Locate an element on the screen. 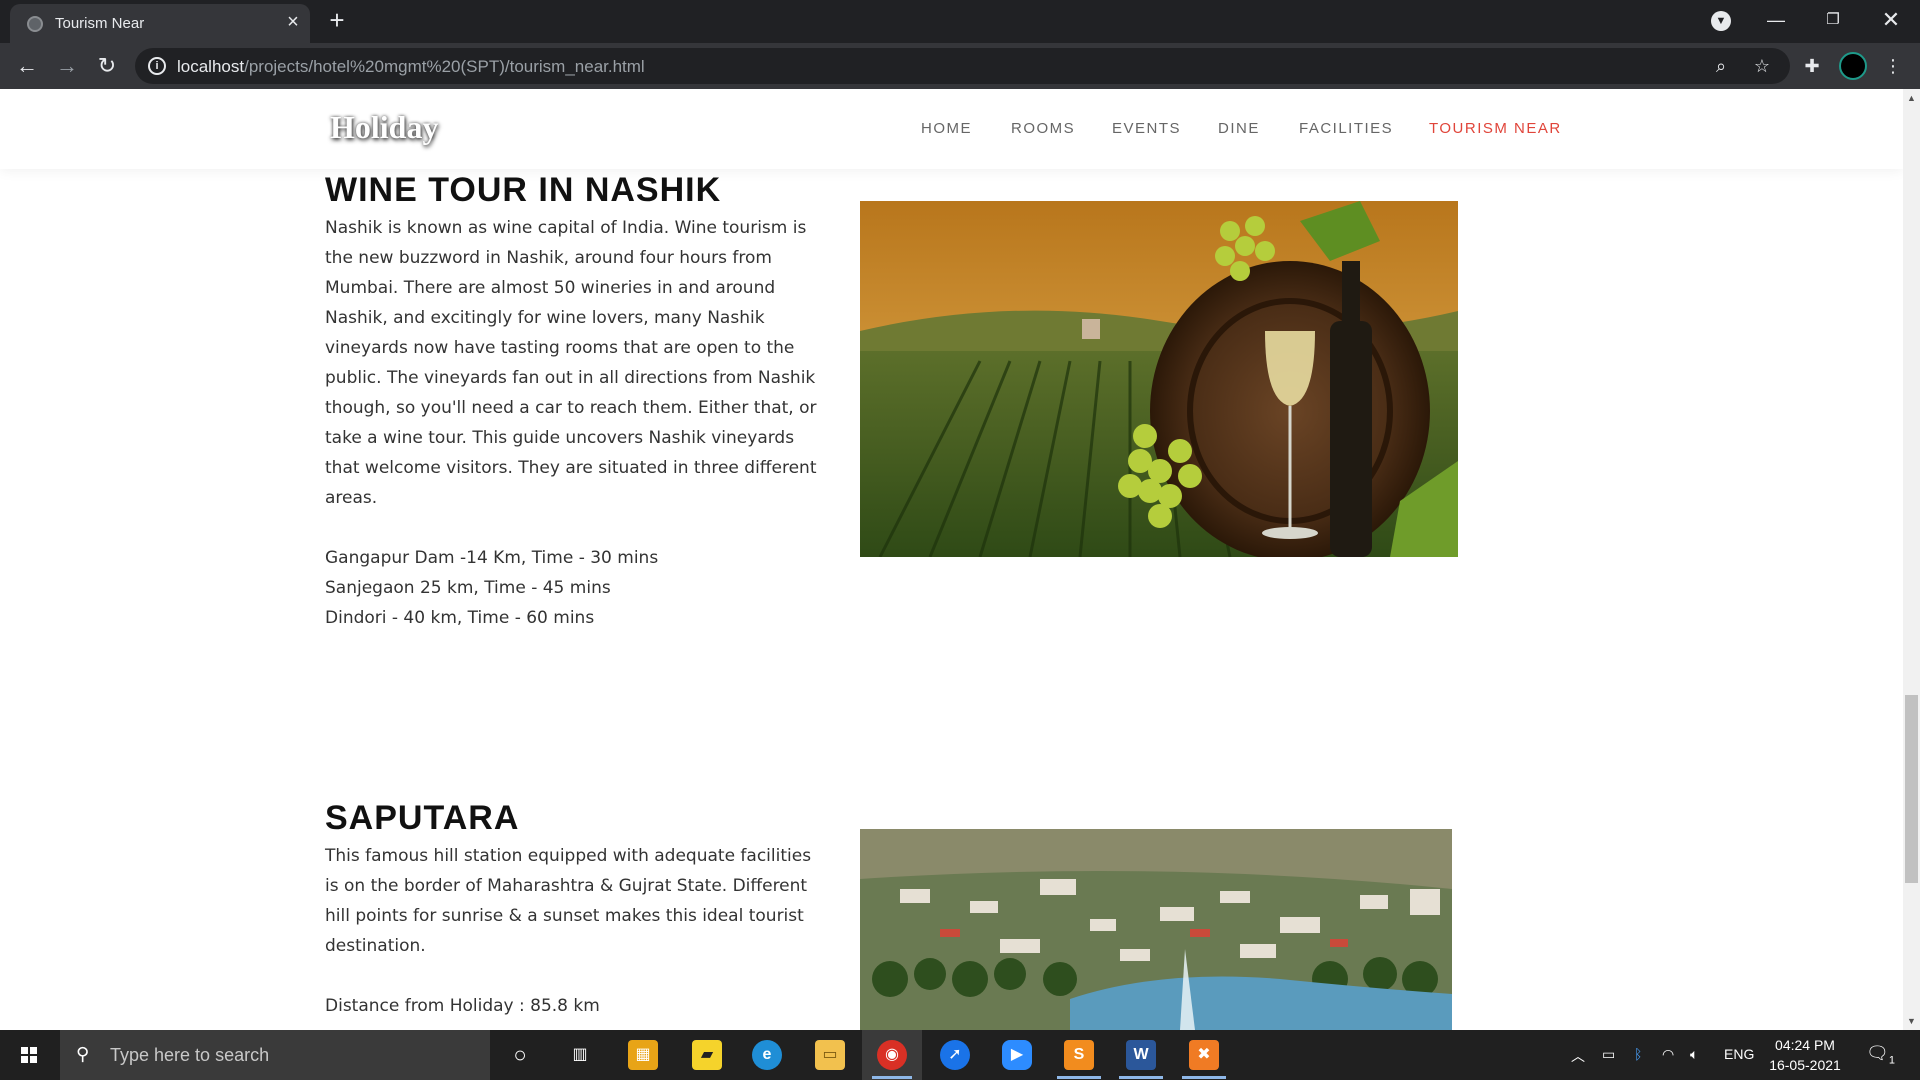 The image size is (1920, 1080). sticky-notes-icon: ▰ is located at coordinates (707, 1055).